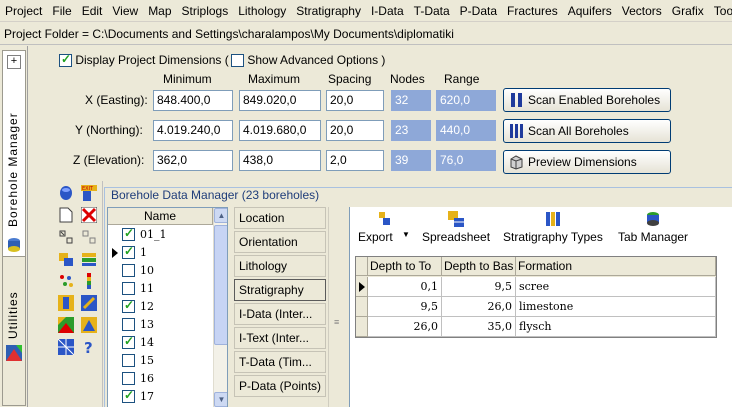 The height and width of the screenshot is (407, 732). What do you see at coordinates (355, 130) in the screenshot?
I see `y-spacing-input: 20,0` at bounding box center [355, 130].